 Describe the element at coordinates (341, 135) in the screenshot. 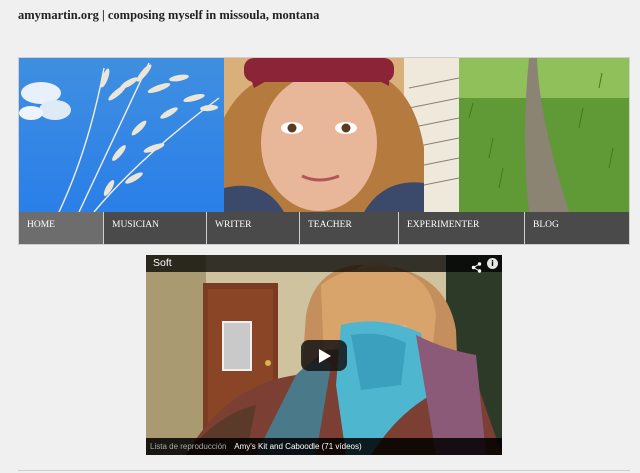

I see `portrait-photo` at that location.